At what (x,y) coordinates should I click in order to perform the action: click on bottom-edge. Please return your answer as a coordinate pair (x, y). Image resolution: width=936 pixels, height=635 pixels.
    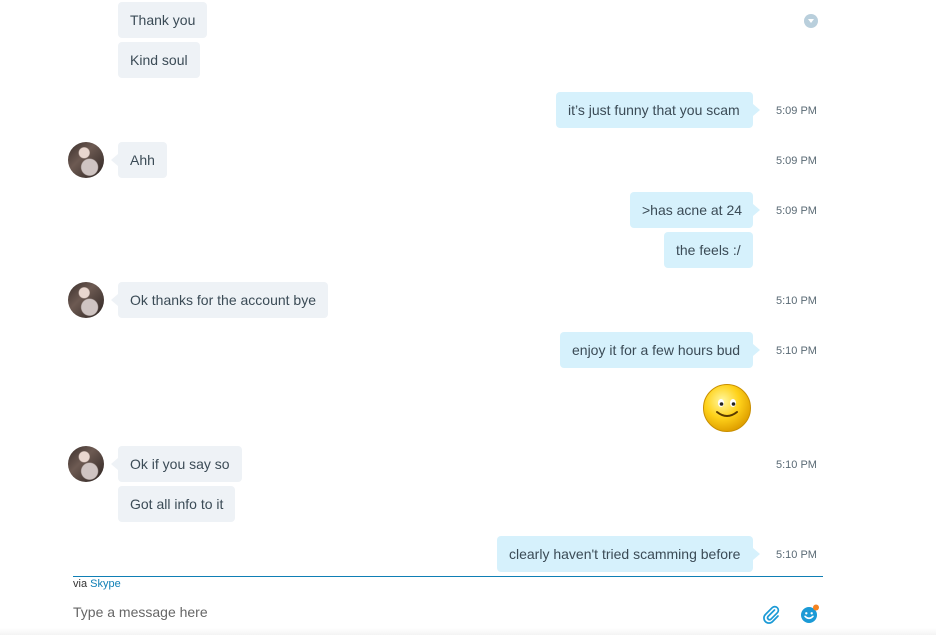
    Looking at the image, I should click on (468, 631).